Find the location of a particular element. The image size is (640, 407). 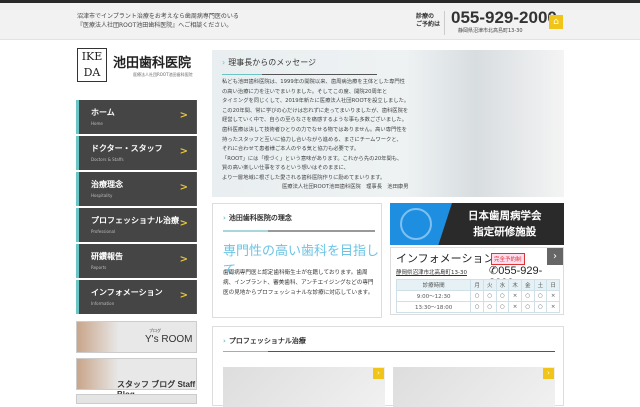

banner-line: 日本歯周病学会 is located at coordinates (505, 216).